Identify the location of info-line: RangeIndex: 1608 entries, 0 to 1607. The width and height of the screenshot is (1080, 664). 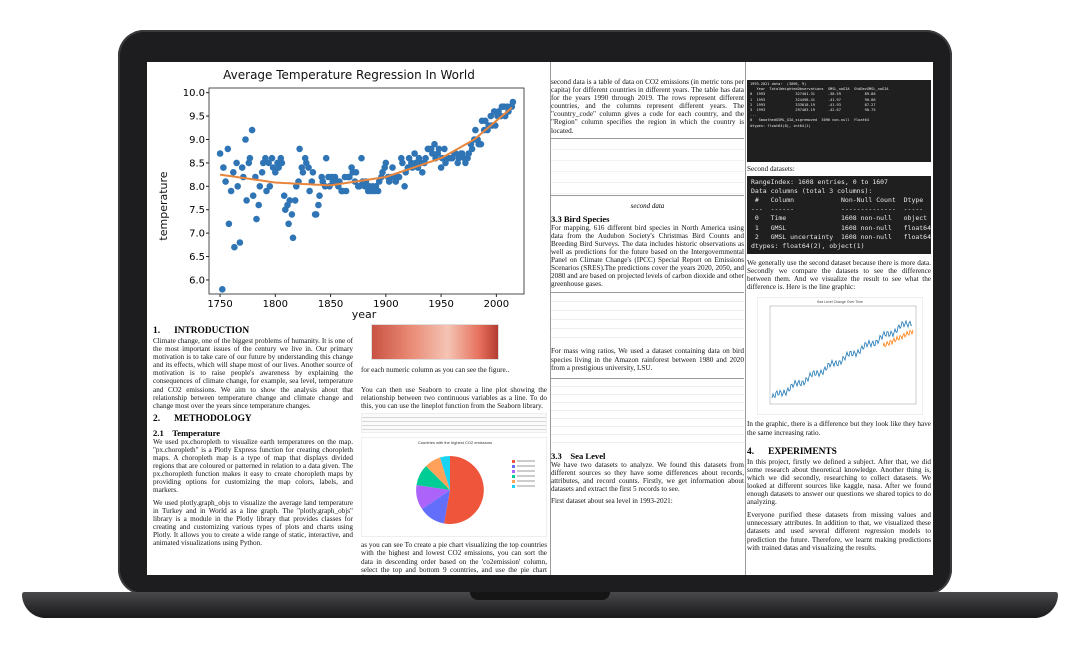
(819, 182).